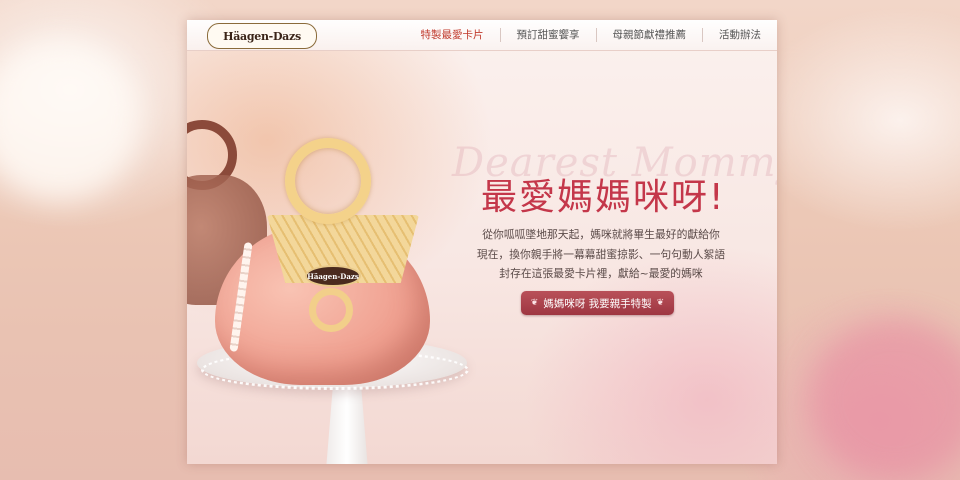  What do you see at coordinates (534, 303) in the screenshot?
I see `ornament-left-icon: ❦` at bounding box center [534, 303].